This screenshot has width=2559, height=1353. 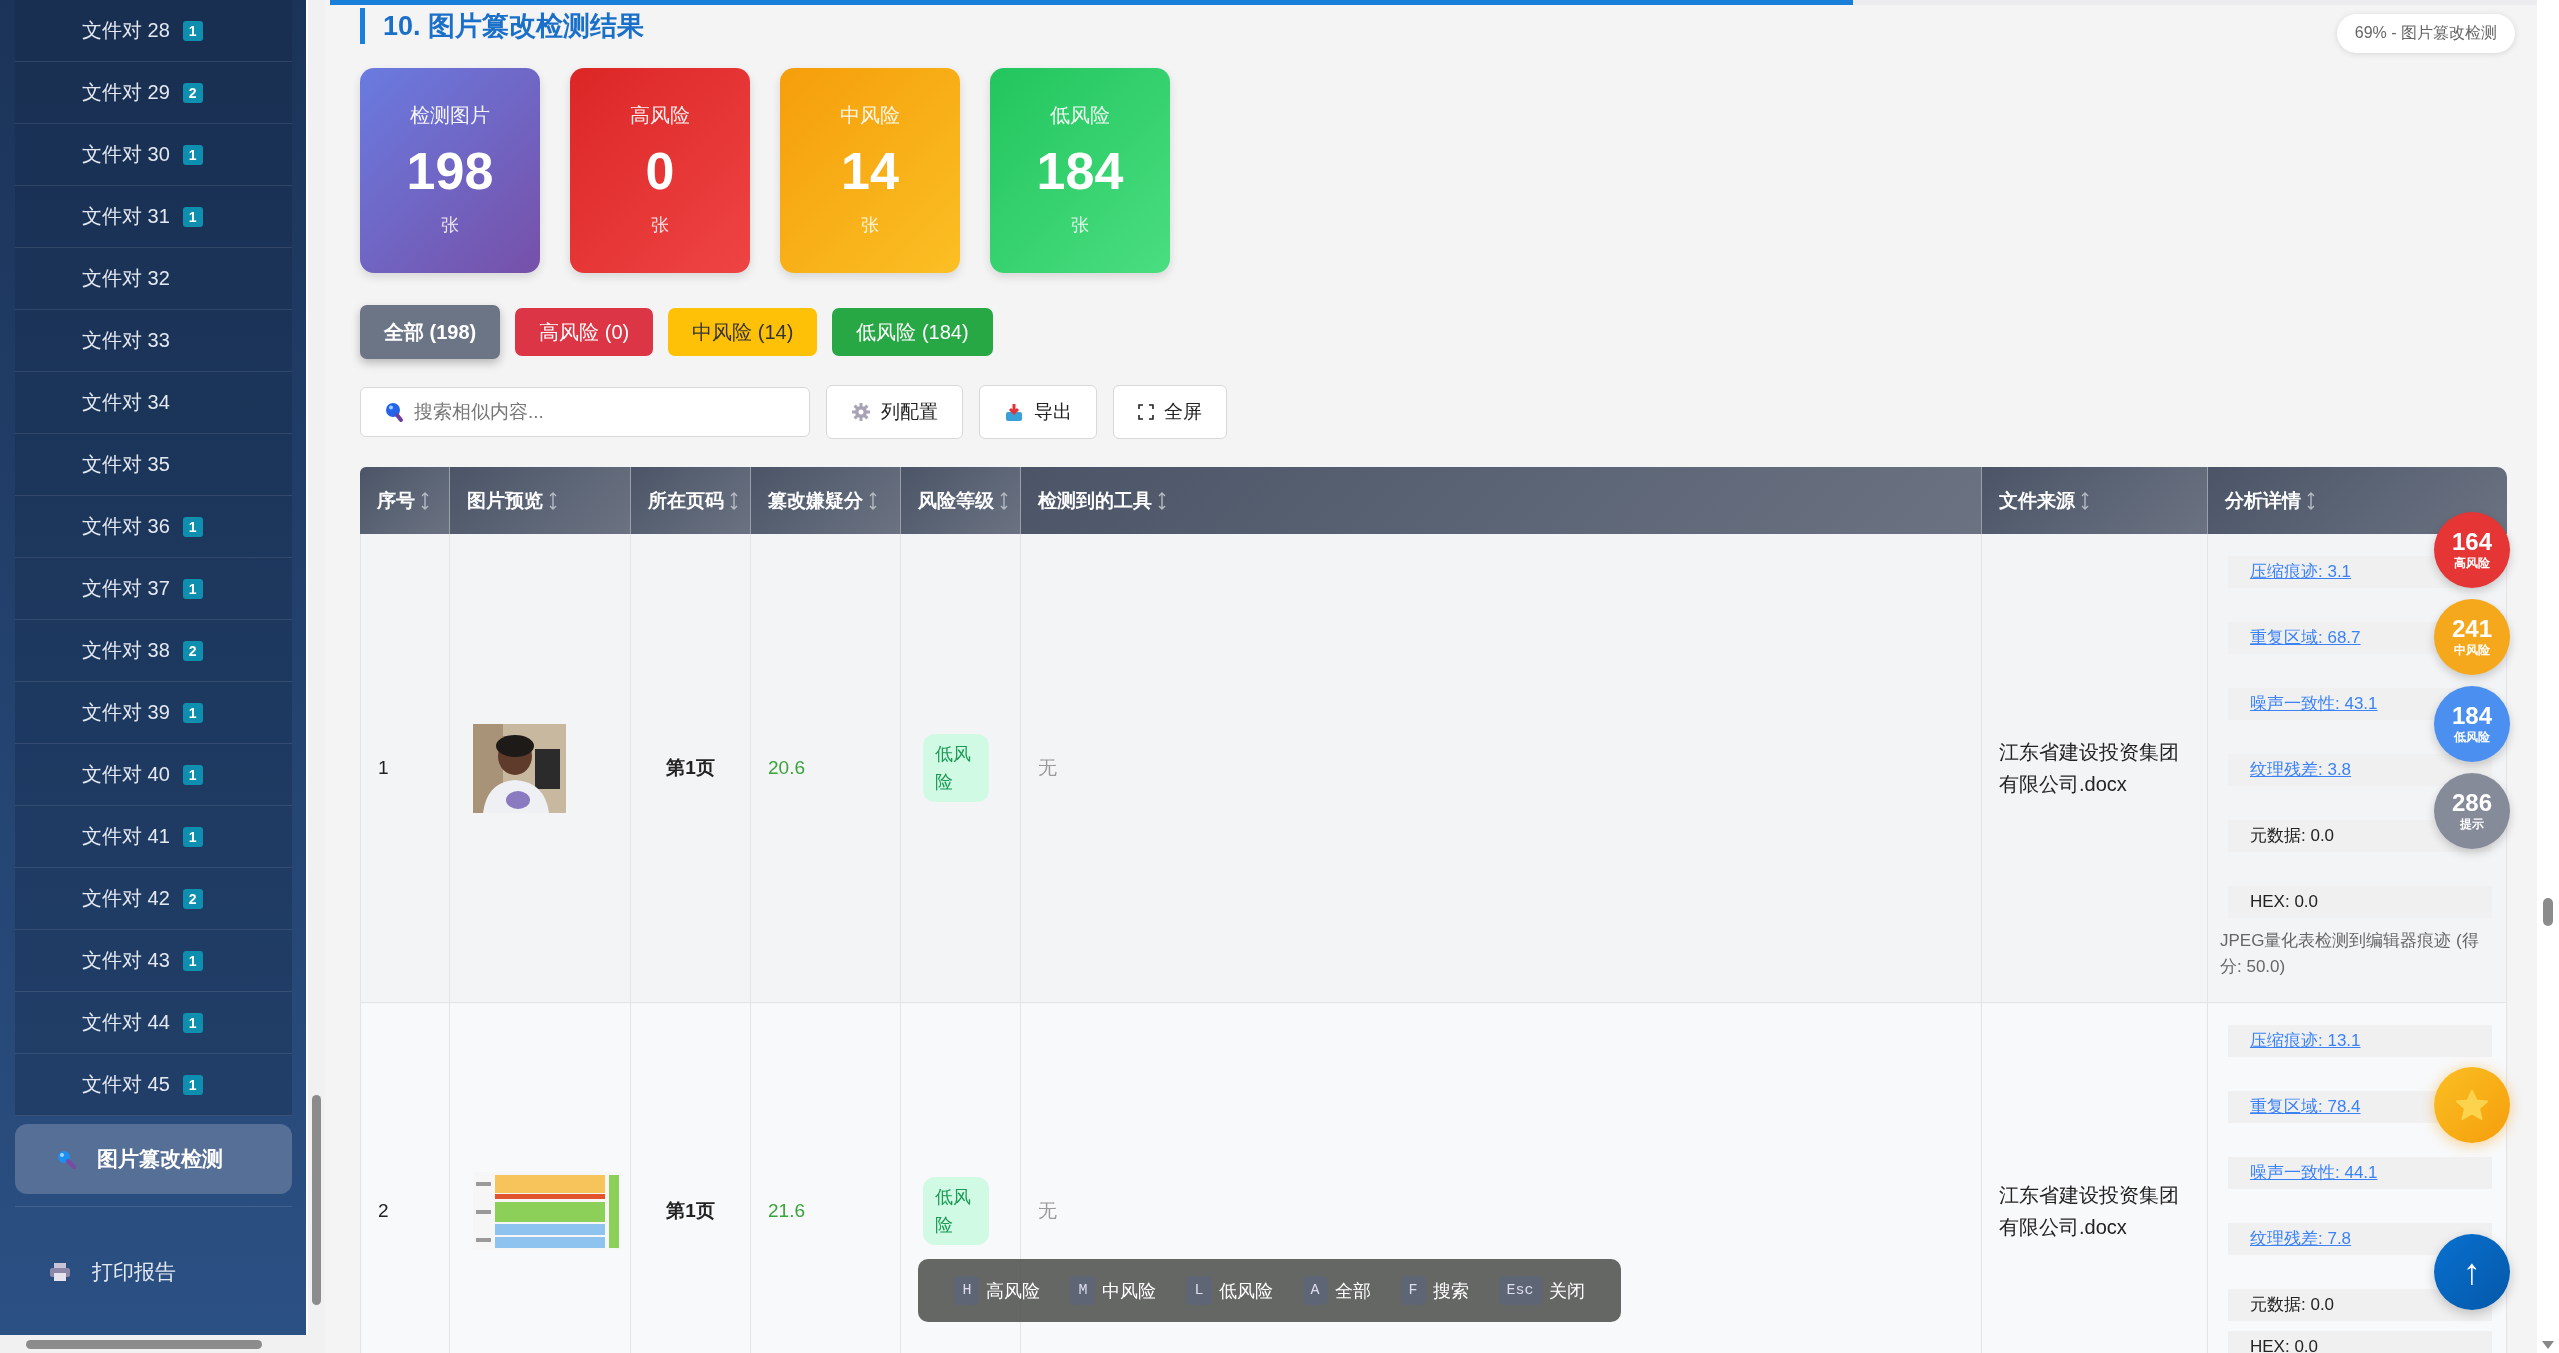 I want to click on shortcut-label: 搜索, so click(x=1450, y=1291).